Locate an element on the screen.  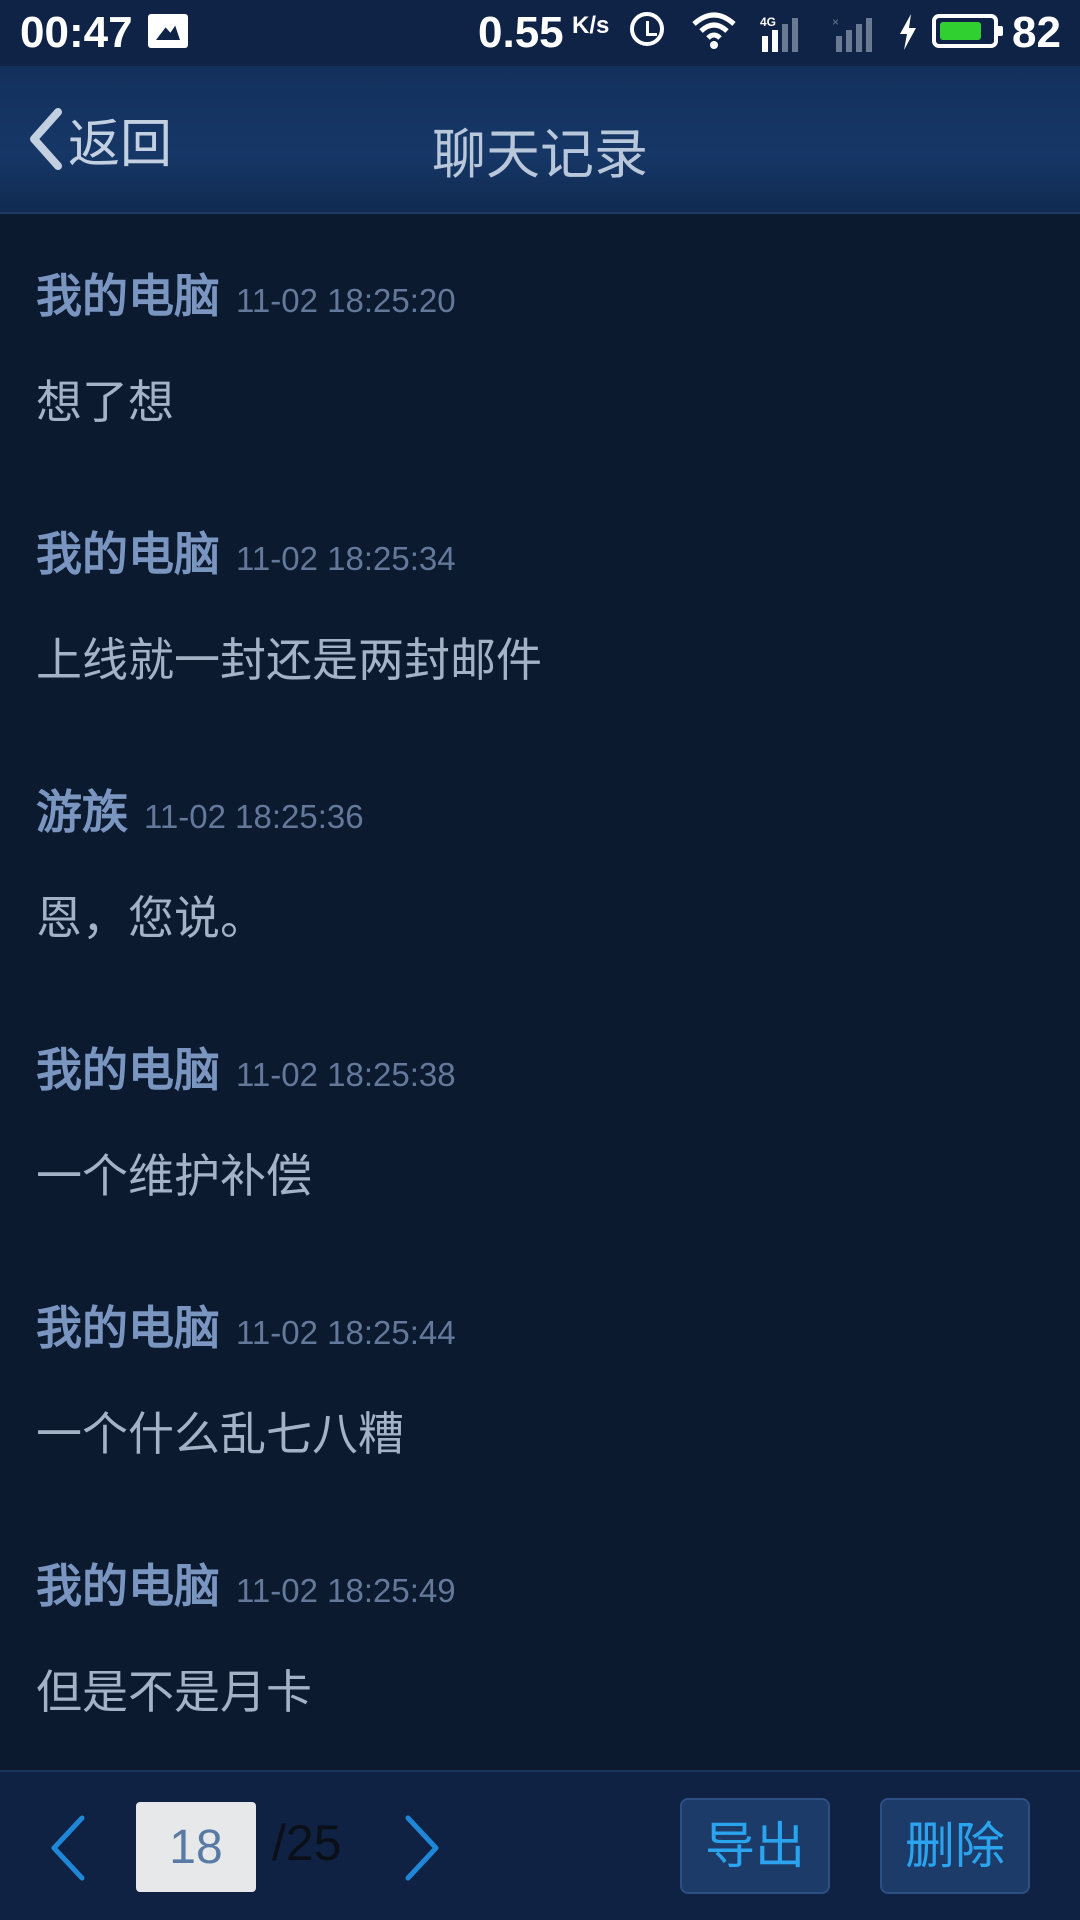
status-bar: 00:47 0.55 K/s 4G × 82 is located at coordinates (540, 33).